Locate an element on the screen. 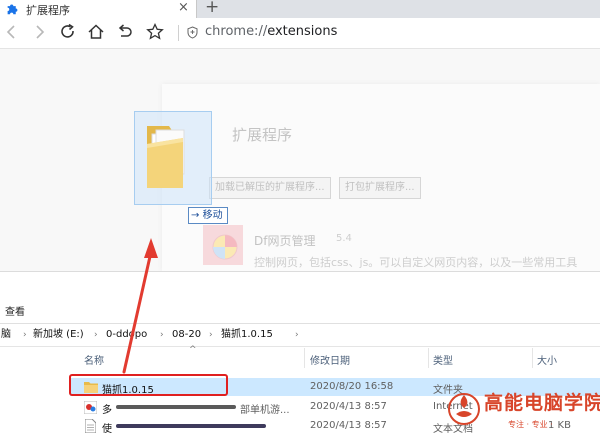 The height and width of the screenshot is (438, 600). home-icon is located at coordinates (96, 32).